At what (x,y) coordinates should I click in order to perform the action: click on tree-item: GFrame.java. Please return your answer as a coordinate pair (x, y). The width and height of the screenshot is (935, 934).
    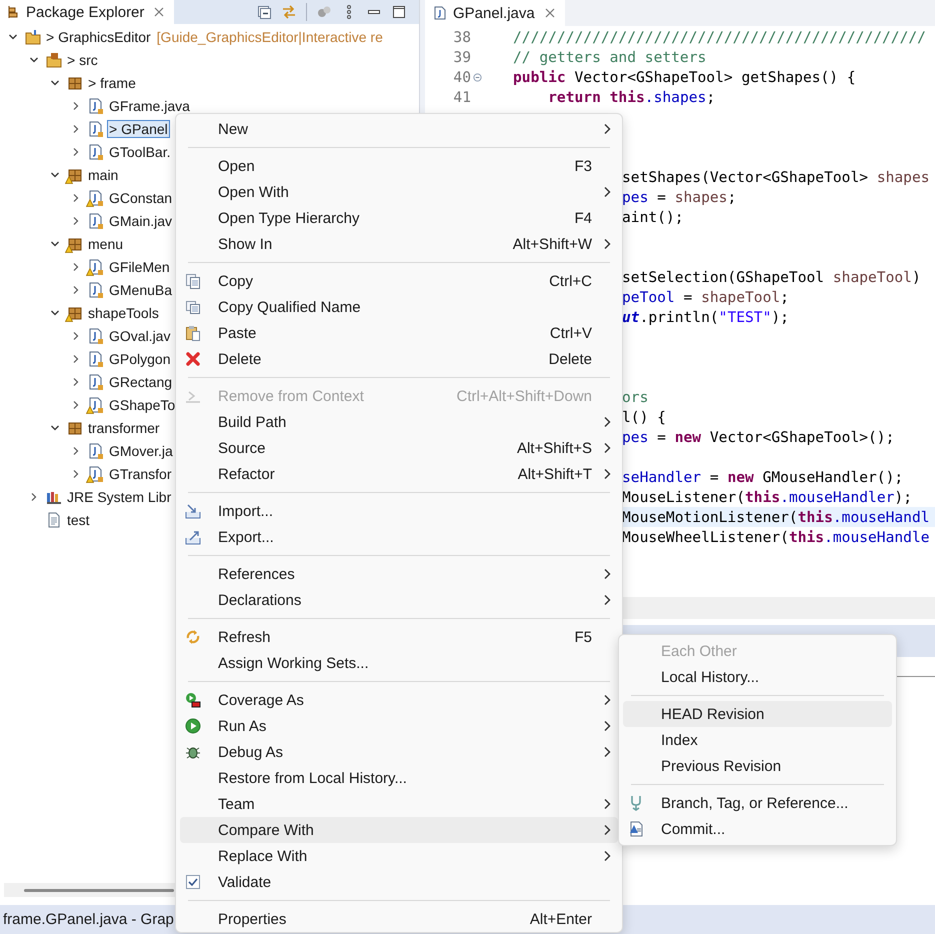
    Looking at the image, I should click on (149, 105).